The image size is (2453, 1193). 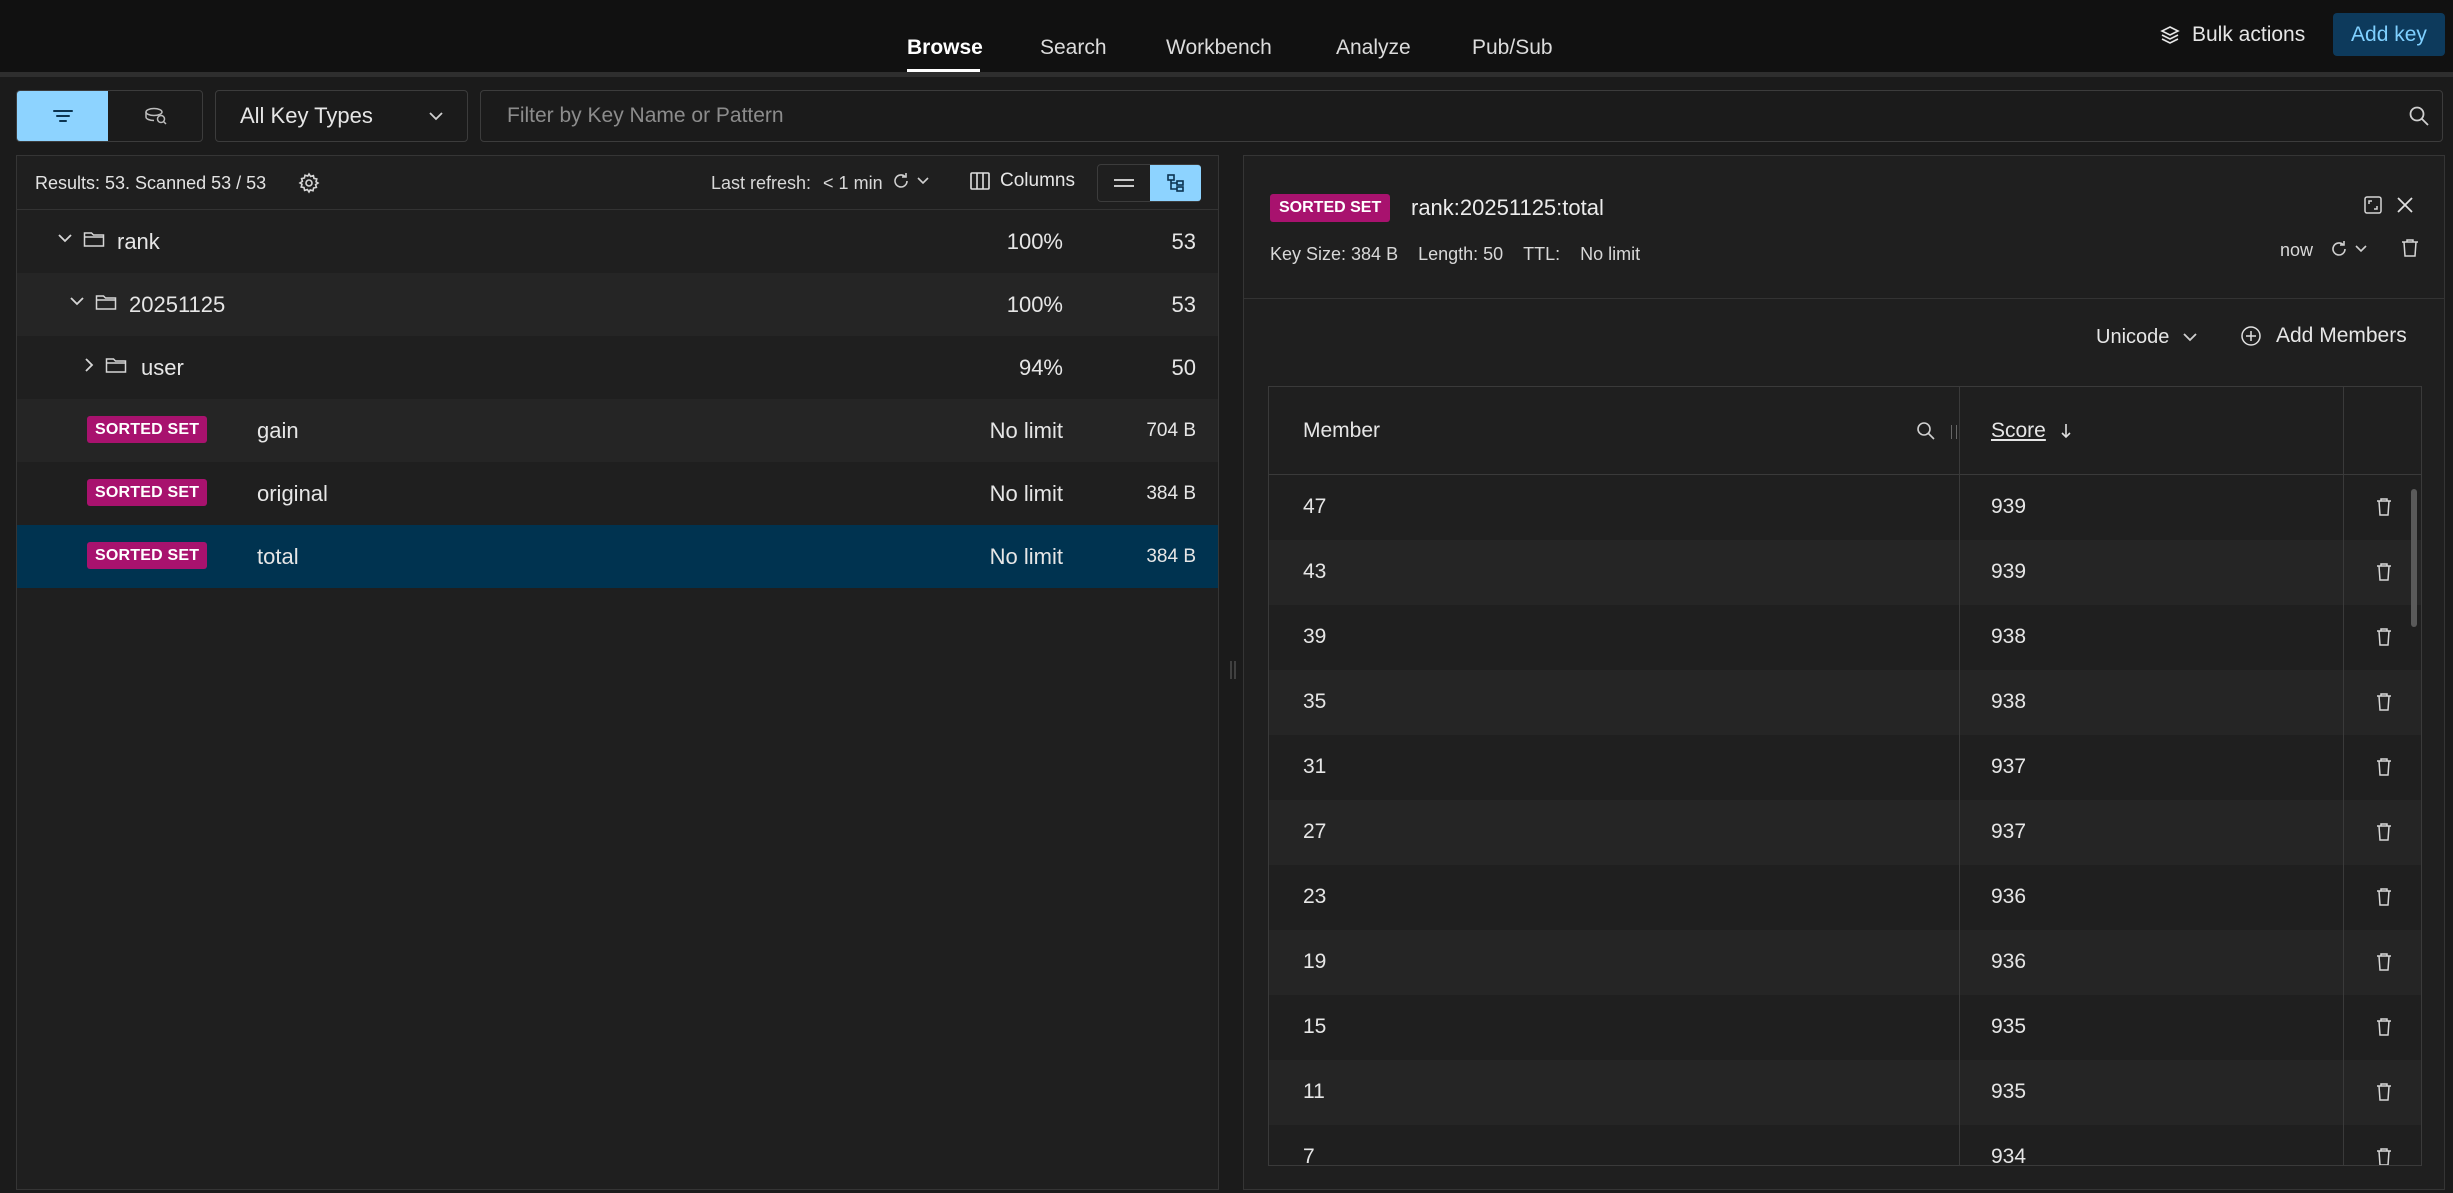 I want to click on close-icon, so click(x=2405, y=205).